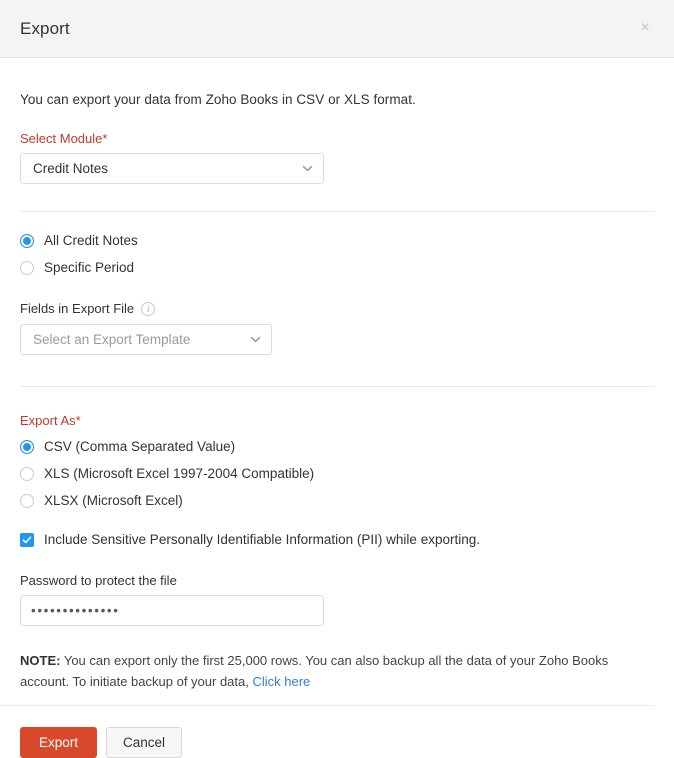 This screenshot has width=674, height=758. What do you see at coordinates (281, 681) in the screenshot?
I see `backup-click-here-link: Click here` at bounding box center [281, 681].